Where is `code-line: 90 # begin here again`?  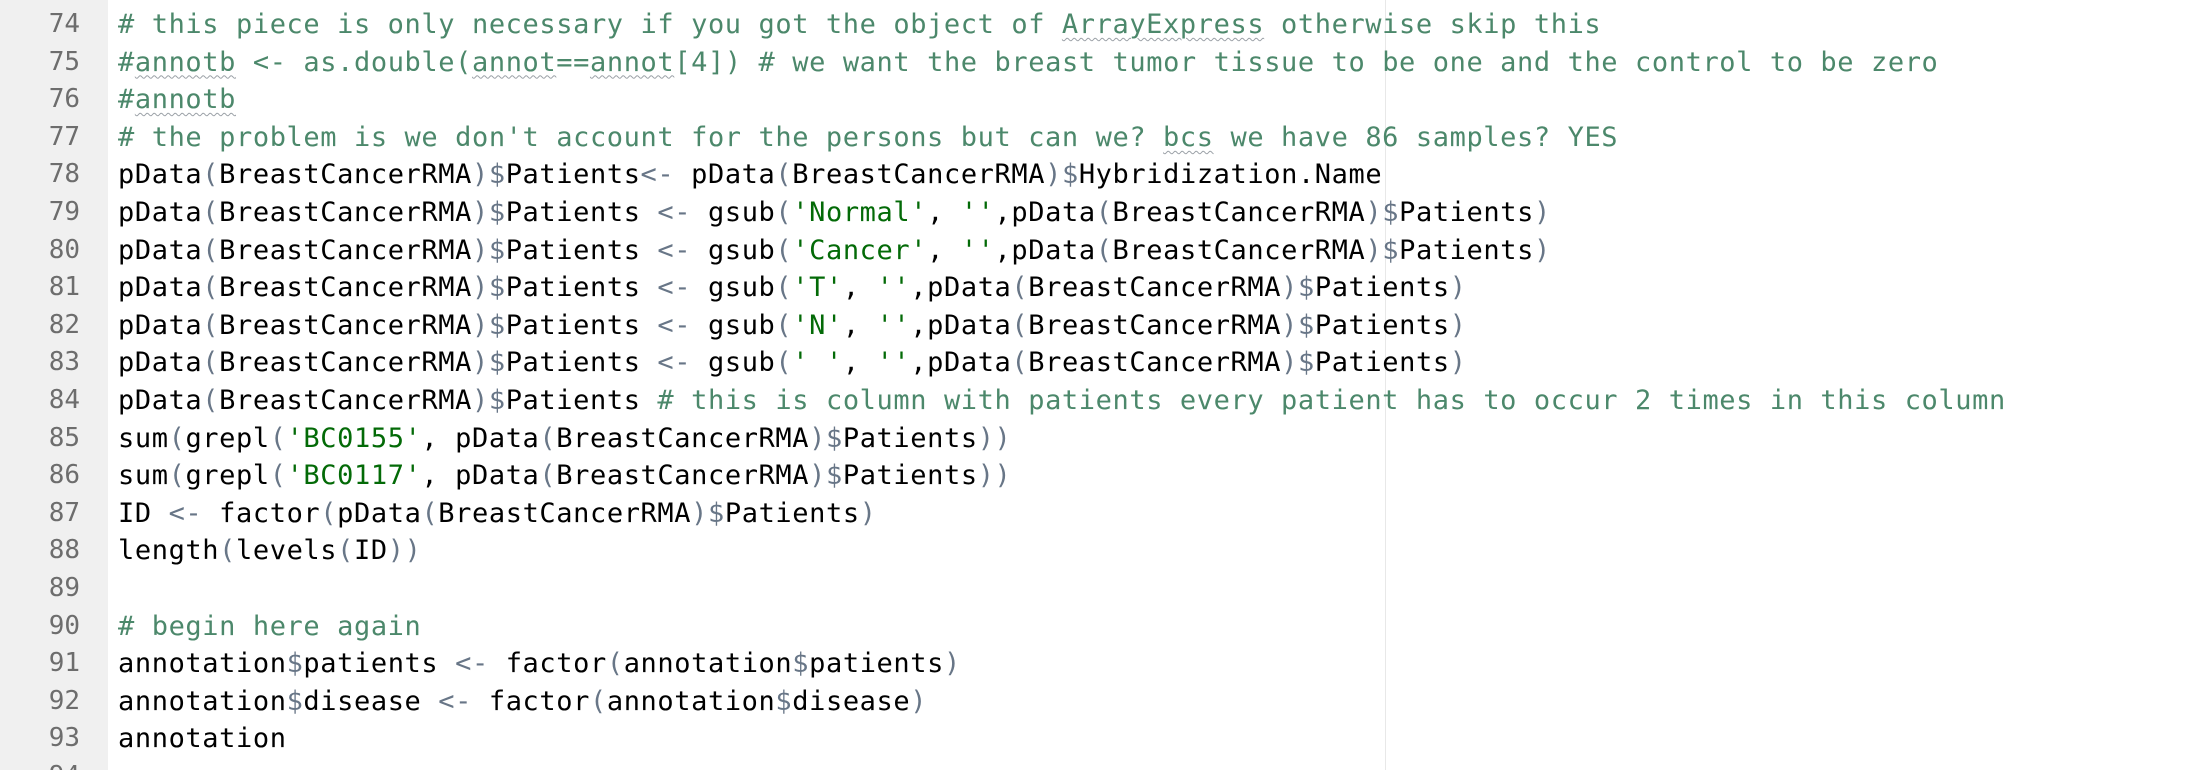
code-line: 90 # begin here again is located at coordinates (1097, 627).